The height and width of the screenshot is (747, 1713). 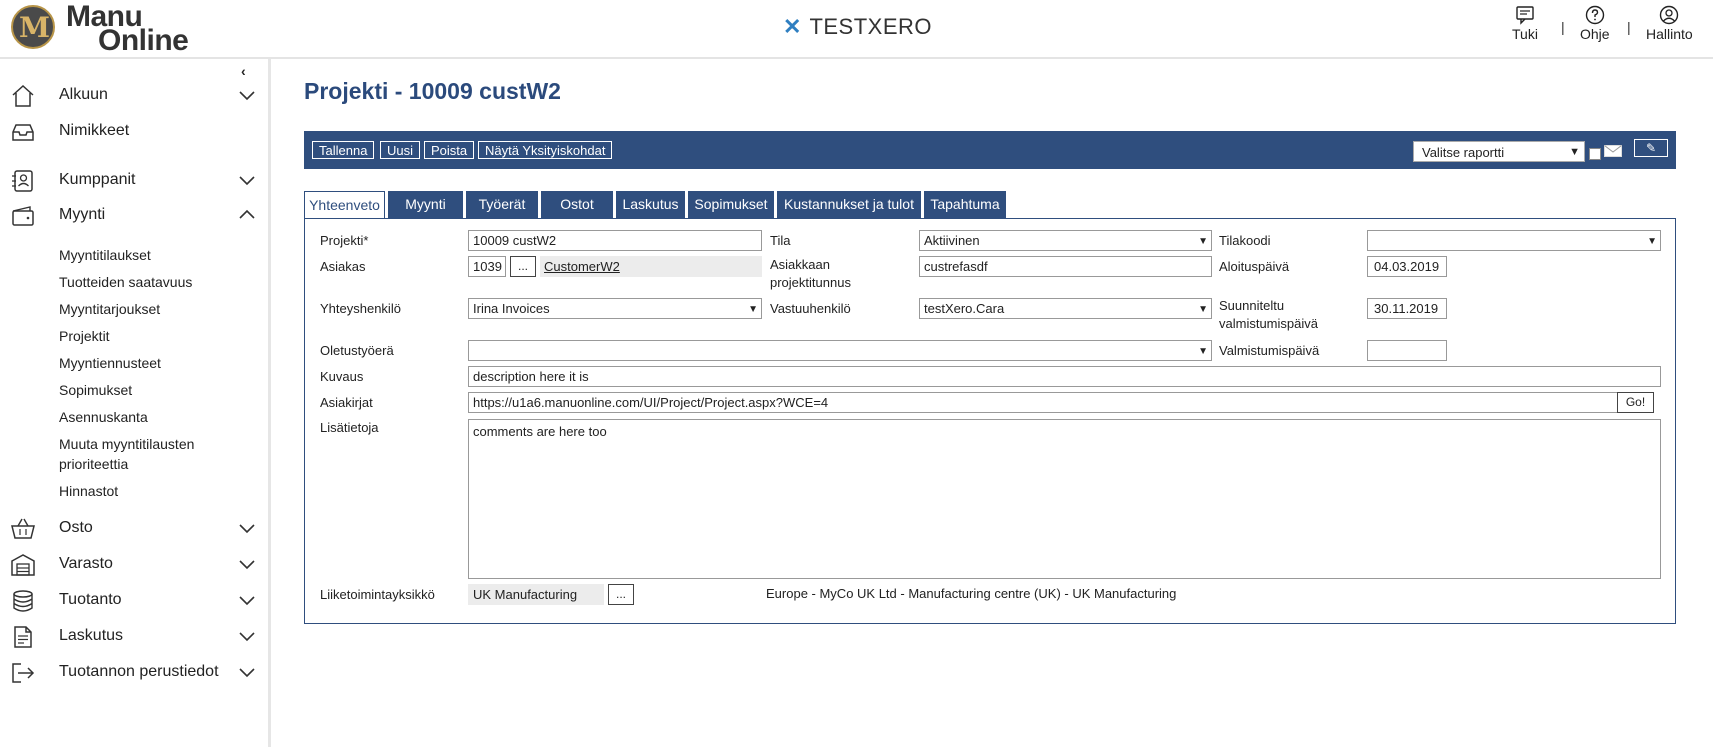 I want to click on xero-cross-icon: ✕, so click(x=792, y=26).